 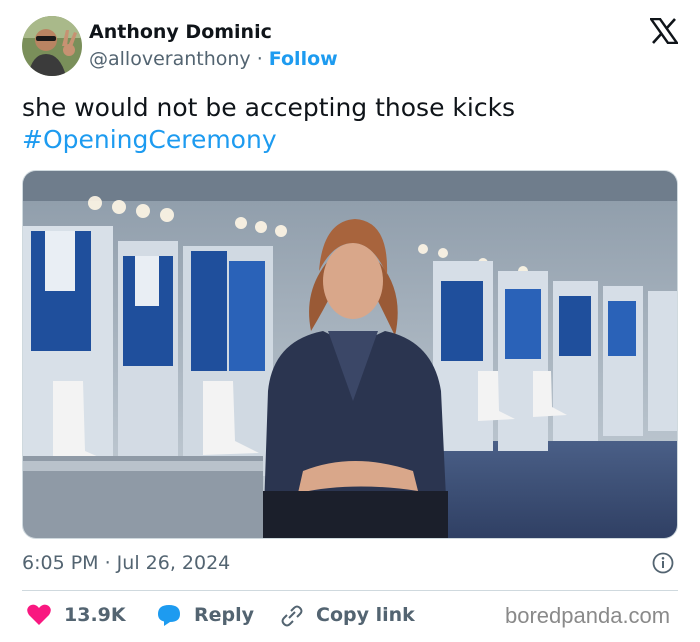 I want to click on author-handle-row: @alloveranthony · Follow, so click(x=213, y=59).